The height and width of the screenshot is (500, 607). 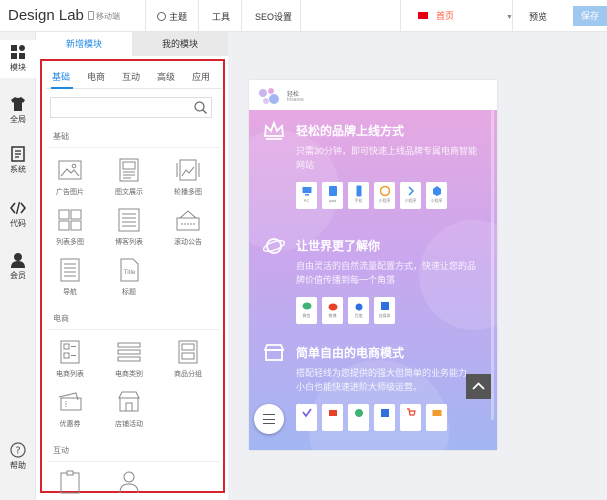 I want to click on notice-icon, so click(x=188, y=220).